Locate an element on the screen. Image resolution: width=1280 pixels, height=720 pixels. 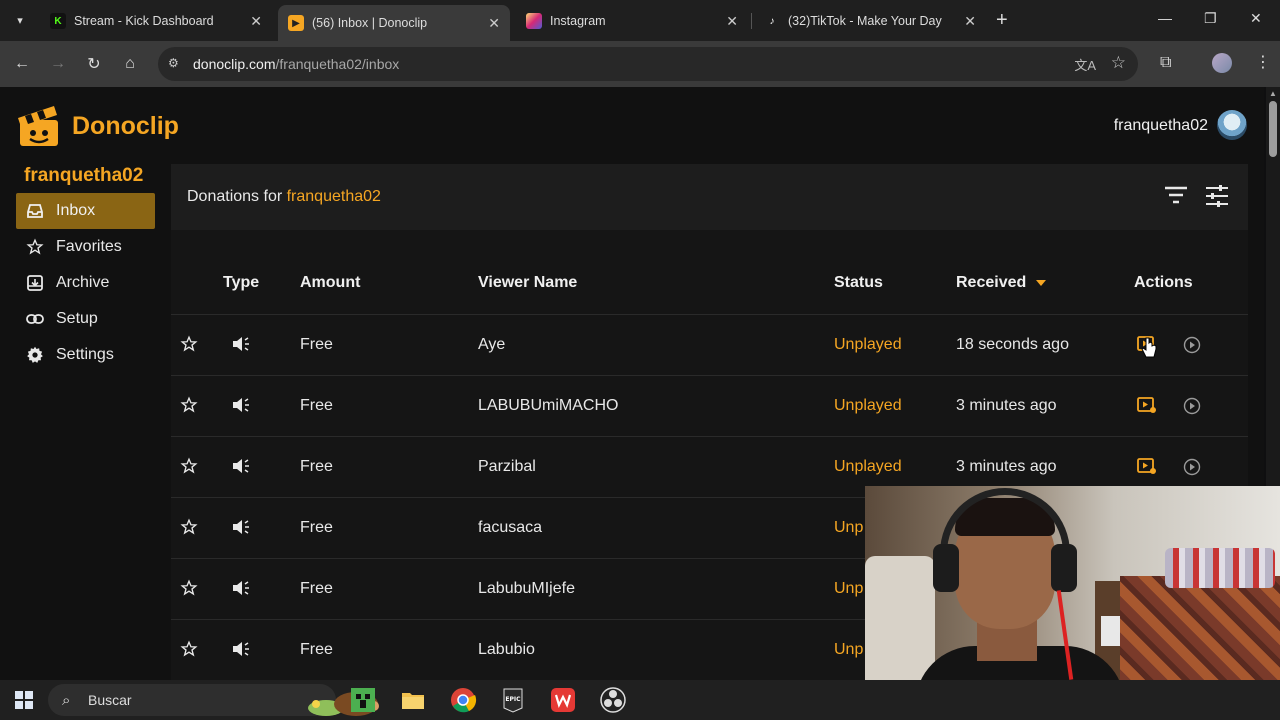
account-avatar is located at coordinates (1232, 125).